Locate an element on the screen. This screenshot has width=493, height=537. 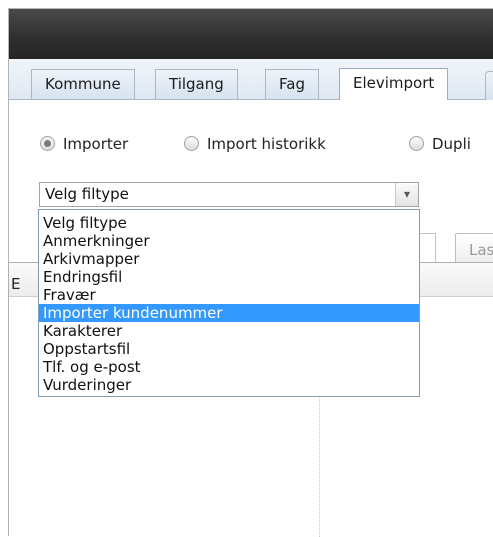
dropdown-option-highlighted: Importer kundenummer is located at coordinates (229, 313).